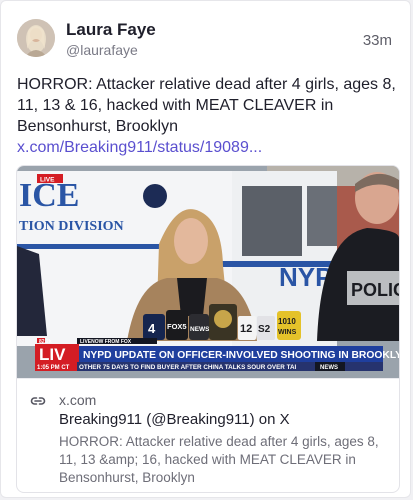 The width and height of the screenshot is (413, 500). What do you see at coordinates (102, 50) in the screenshot?
I see `user-handle: @laurafaye` at bounding box center [102, 50].